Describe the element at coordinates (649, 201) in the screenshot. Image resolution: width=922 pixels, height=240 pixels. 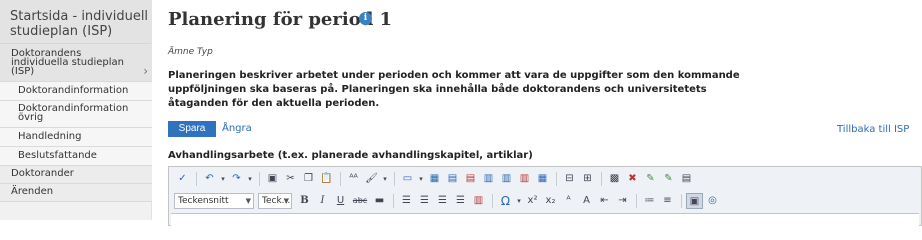
I see `numbered-list-icon: ≔` at that location.